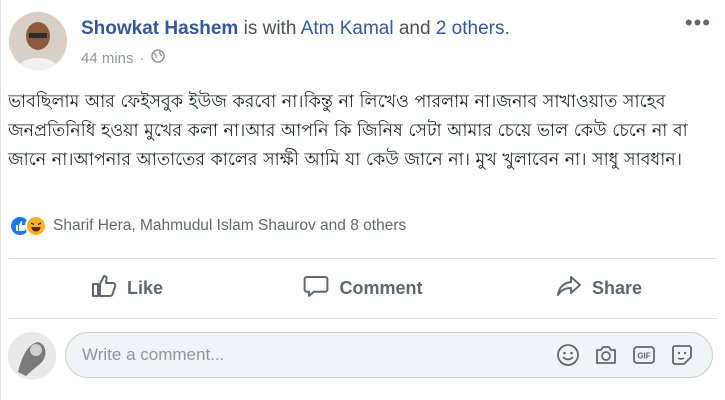 The width and height of the screenshot is (725, 400). Describe the element at coordinates (36, 226) in the screenshot. I see `haha-reaction-icon` at that location.